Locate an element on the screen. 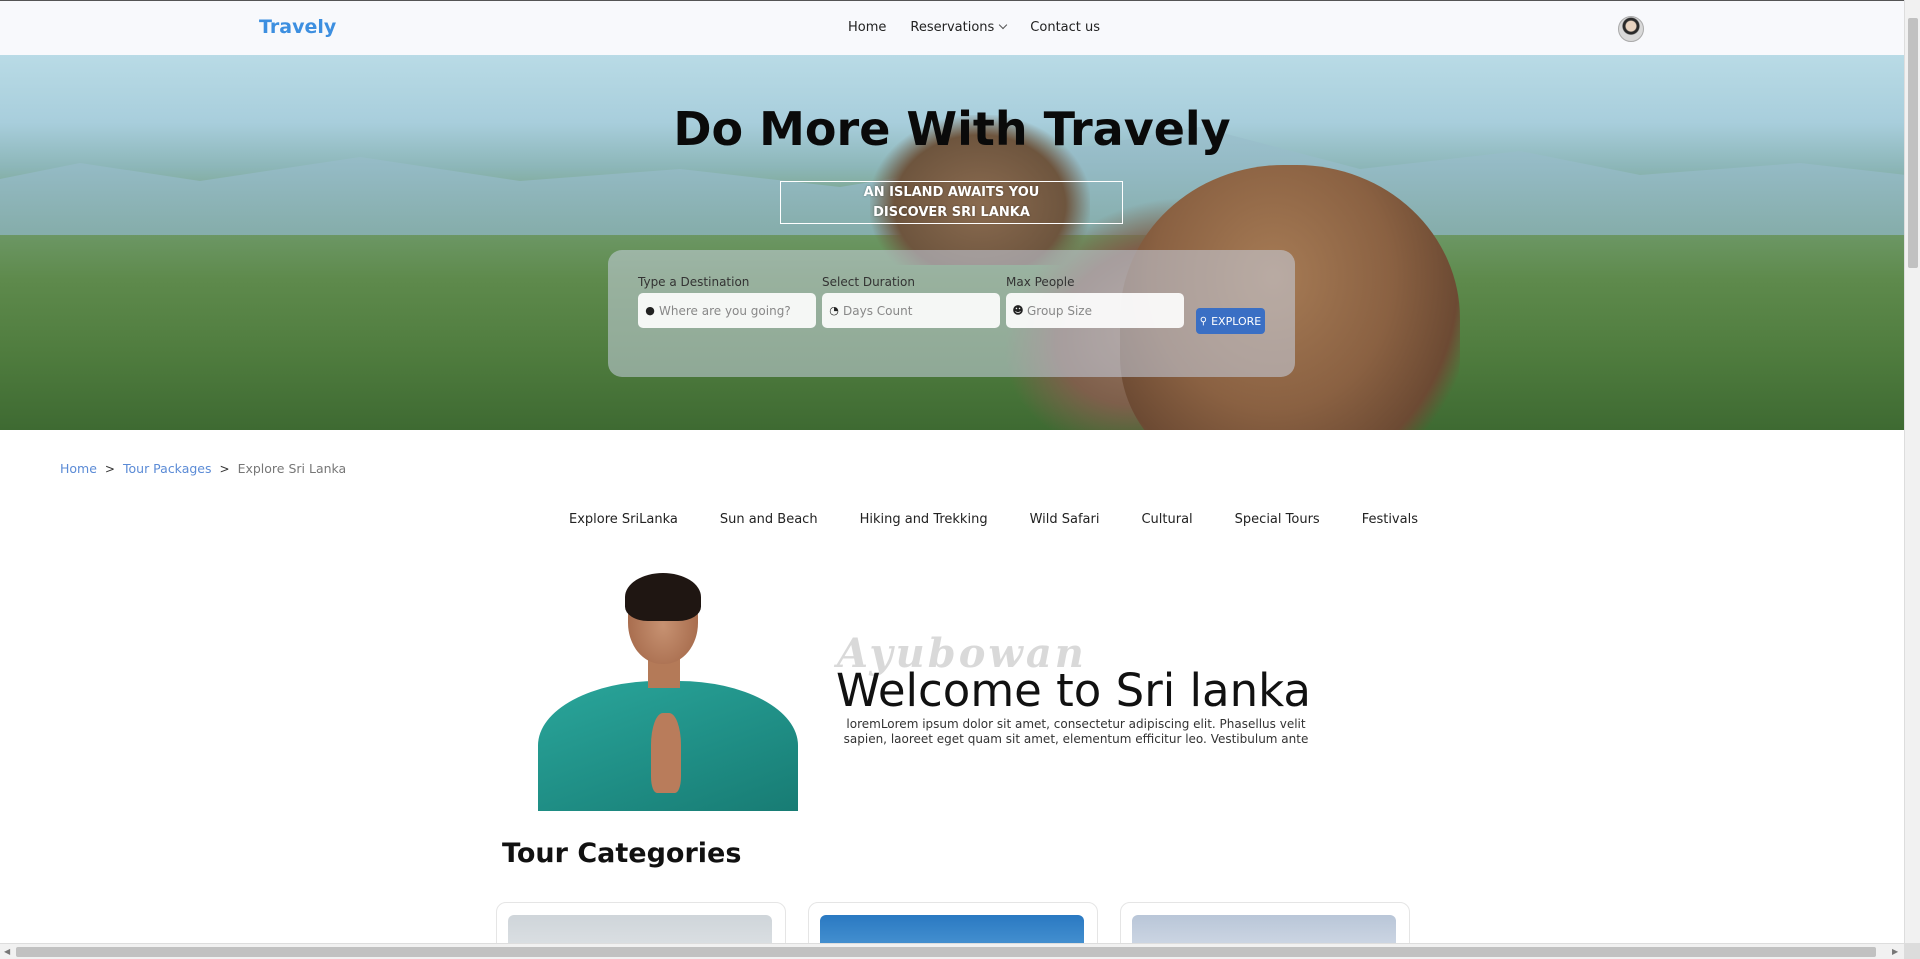  users-icon: ☻ is located at coordinates (1018, 310).